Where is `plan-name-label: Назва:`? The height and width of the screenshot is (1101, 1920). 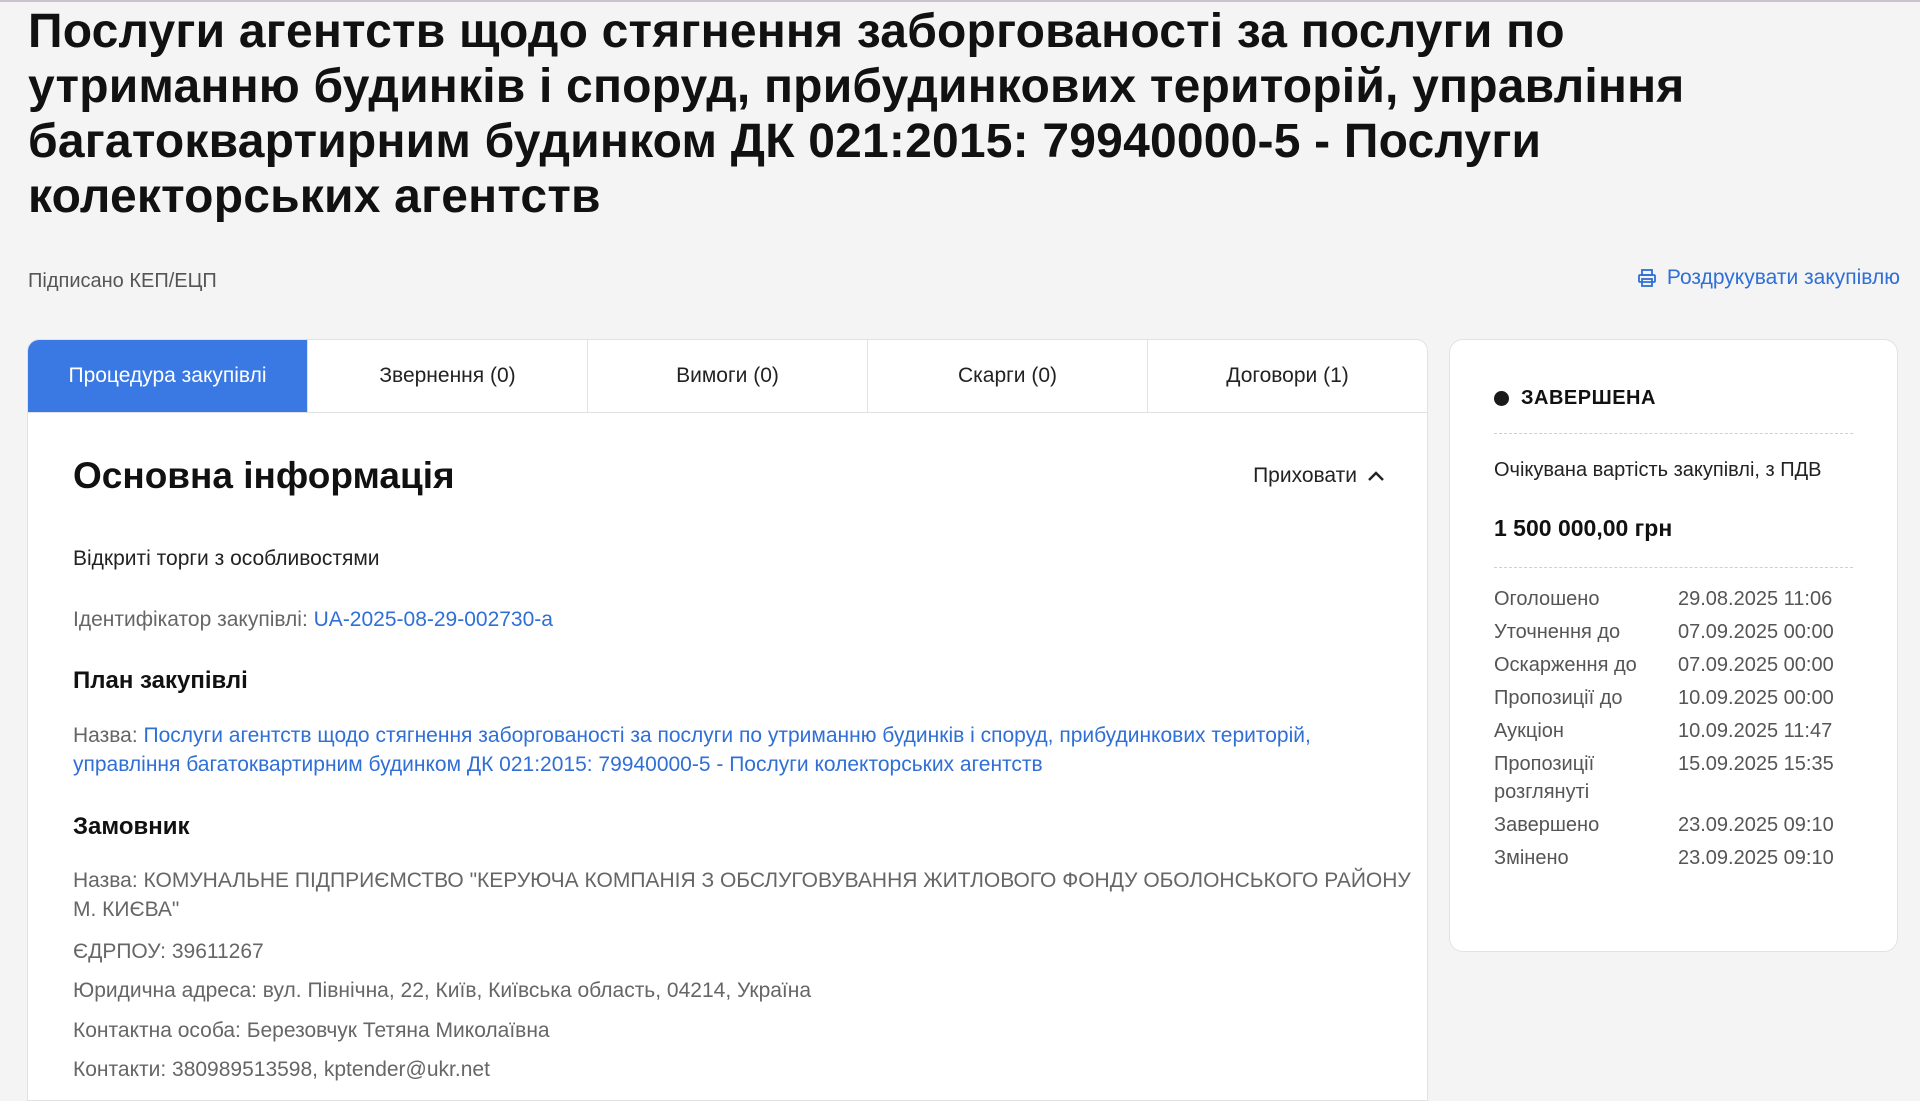
plan-name-label: Назва: is located at coordinates (105, 735).